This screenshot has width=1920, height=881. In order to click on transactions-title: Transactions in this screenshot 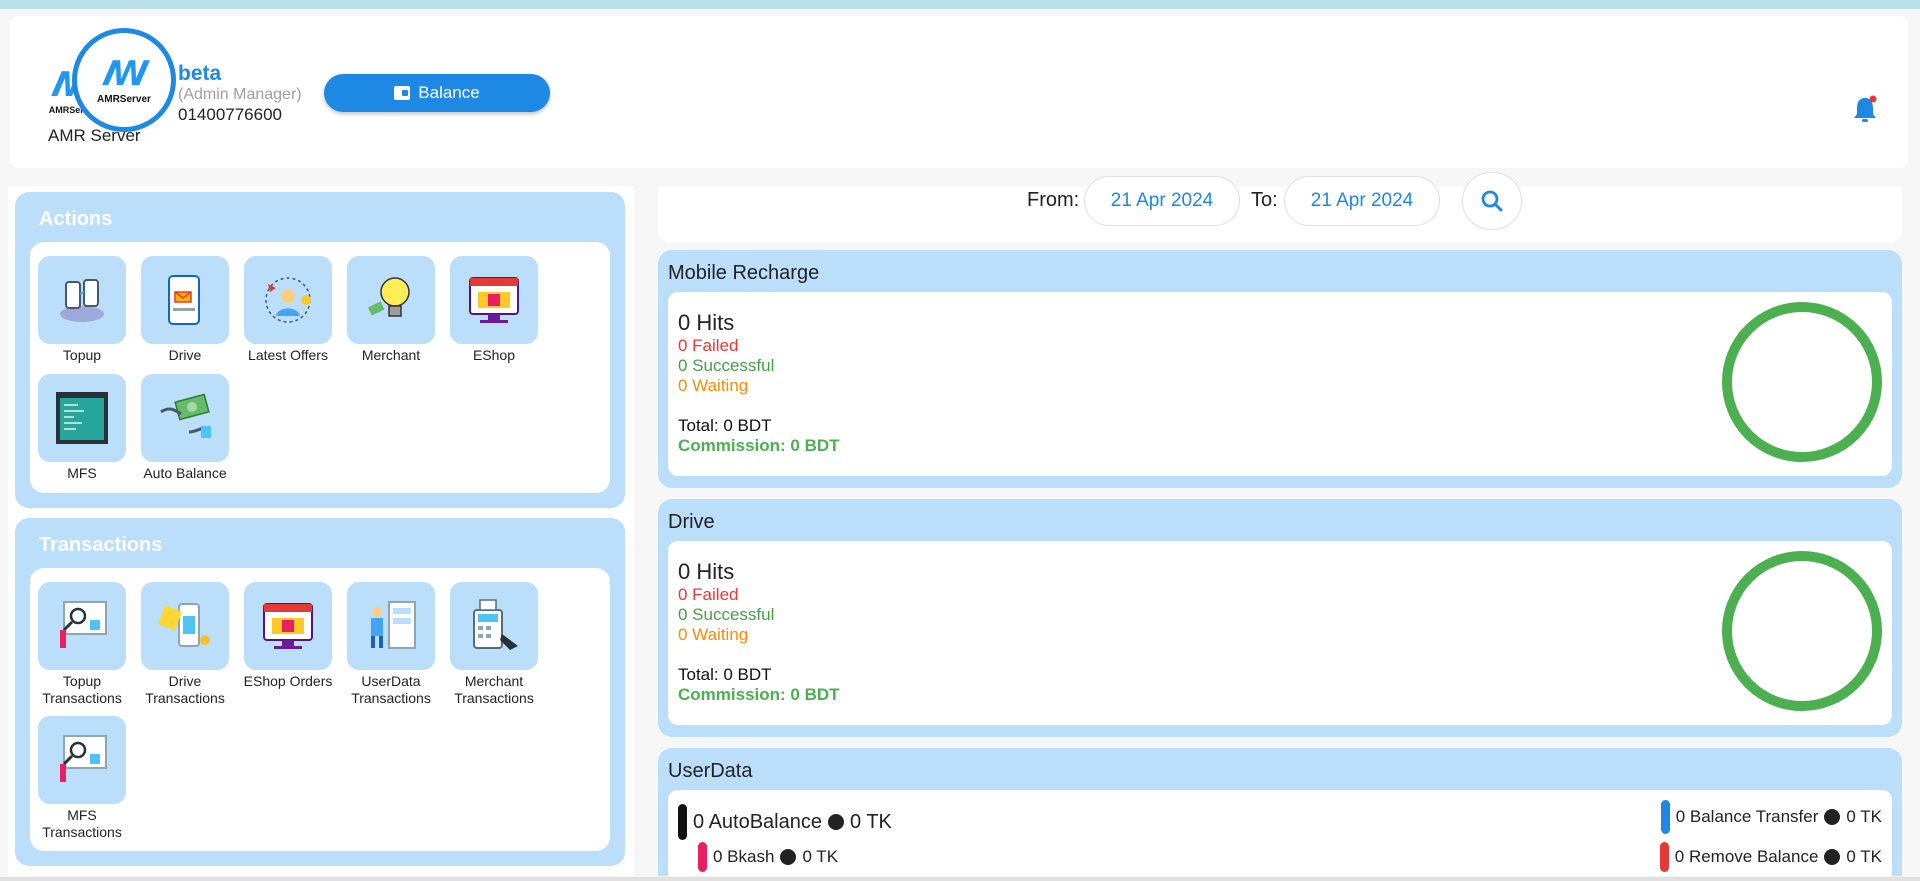, I will do `click(101, 545)`.